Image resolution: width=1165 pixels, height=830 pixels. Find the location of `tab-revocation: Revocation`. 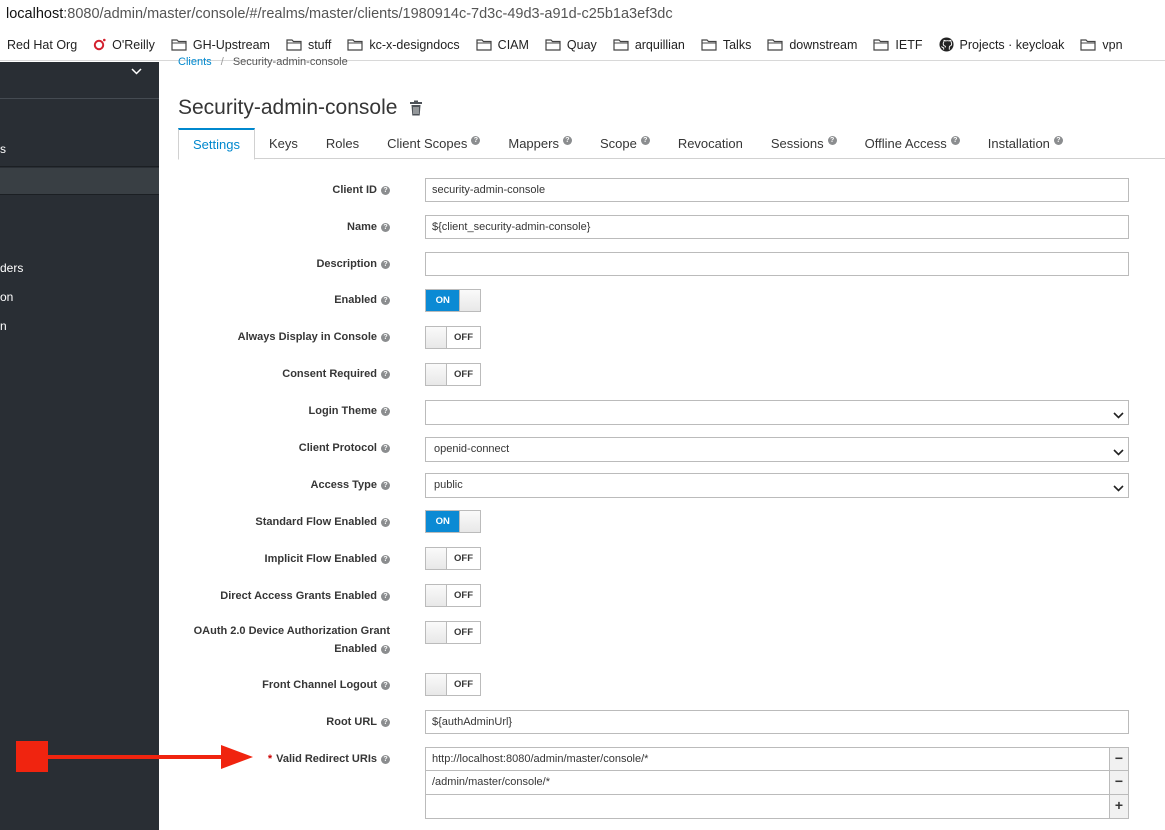

tab-revocation: Revocation is located at coordinates (710, 143).